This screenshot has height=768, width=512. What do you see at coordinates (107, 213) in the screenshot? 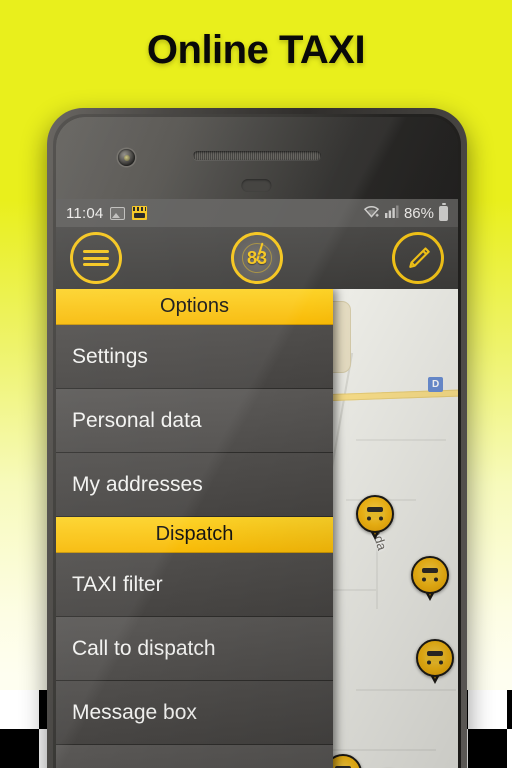
I see `status-bar-left-group: 11:04` at bounding box center [107, 213].